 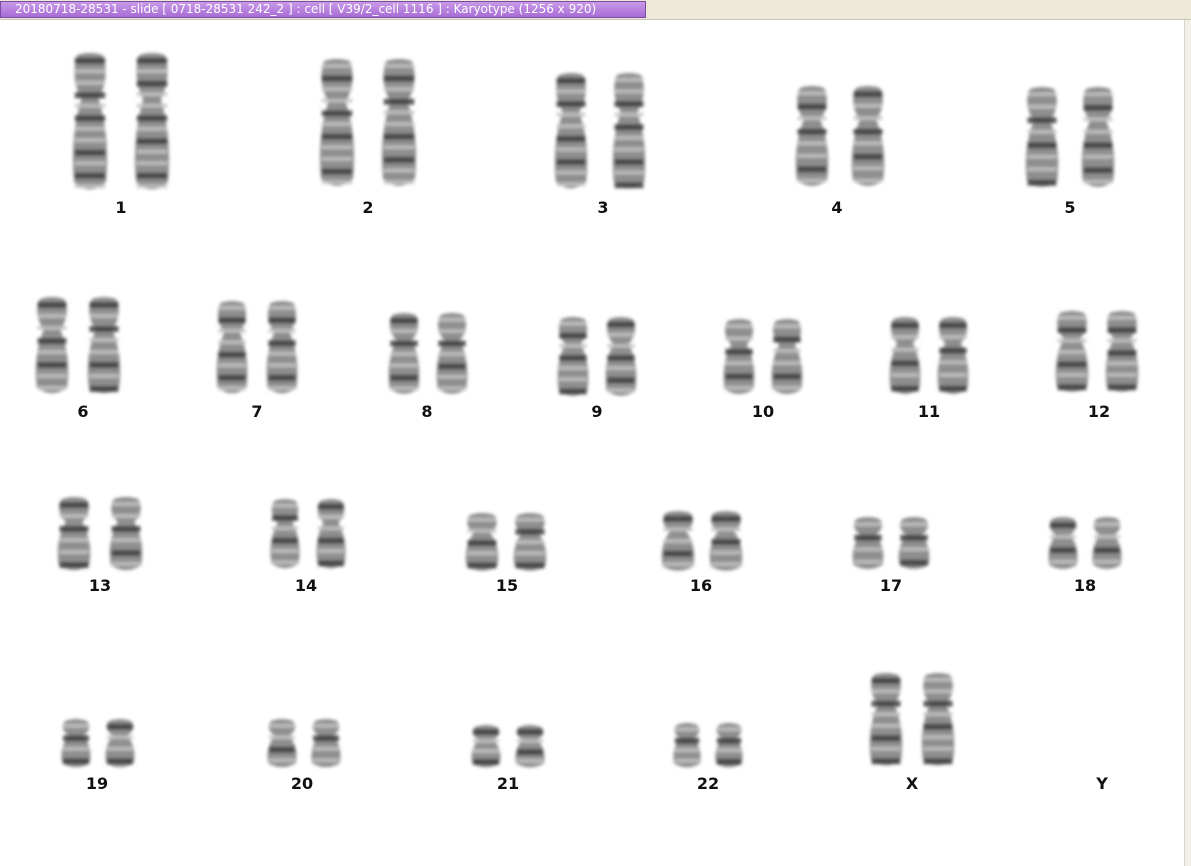 I want to click on chromosome-label-3: 3, so click(x=603, y=207).